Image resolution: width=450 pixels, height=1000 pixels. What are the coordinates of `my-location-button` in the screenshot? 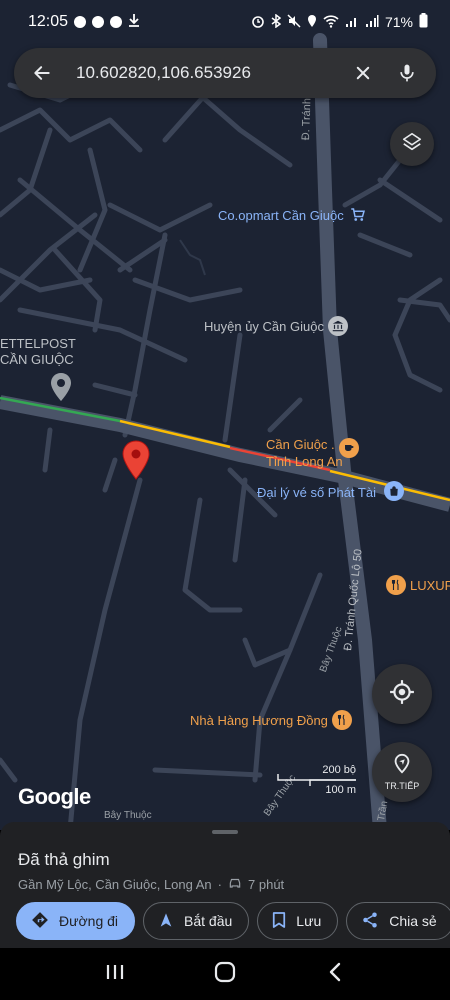 It's located at (402, 694).